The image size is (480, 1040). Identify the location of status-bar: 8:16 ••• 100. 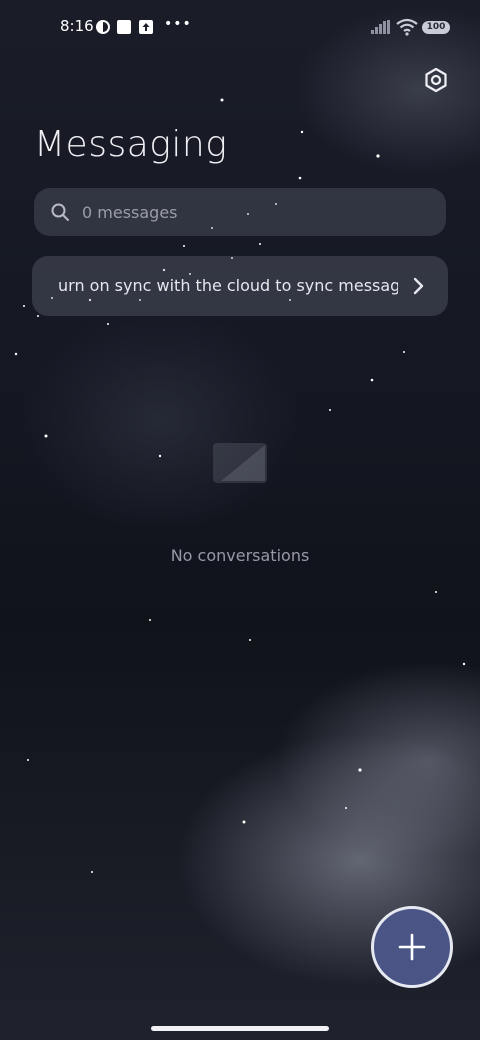
(240, 28).